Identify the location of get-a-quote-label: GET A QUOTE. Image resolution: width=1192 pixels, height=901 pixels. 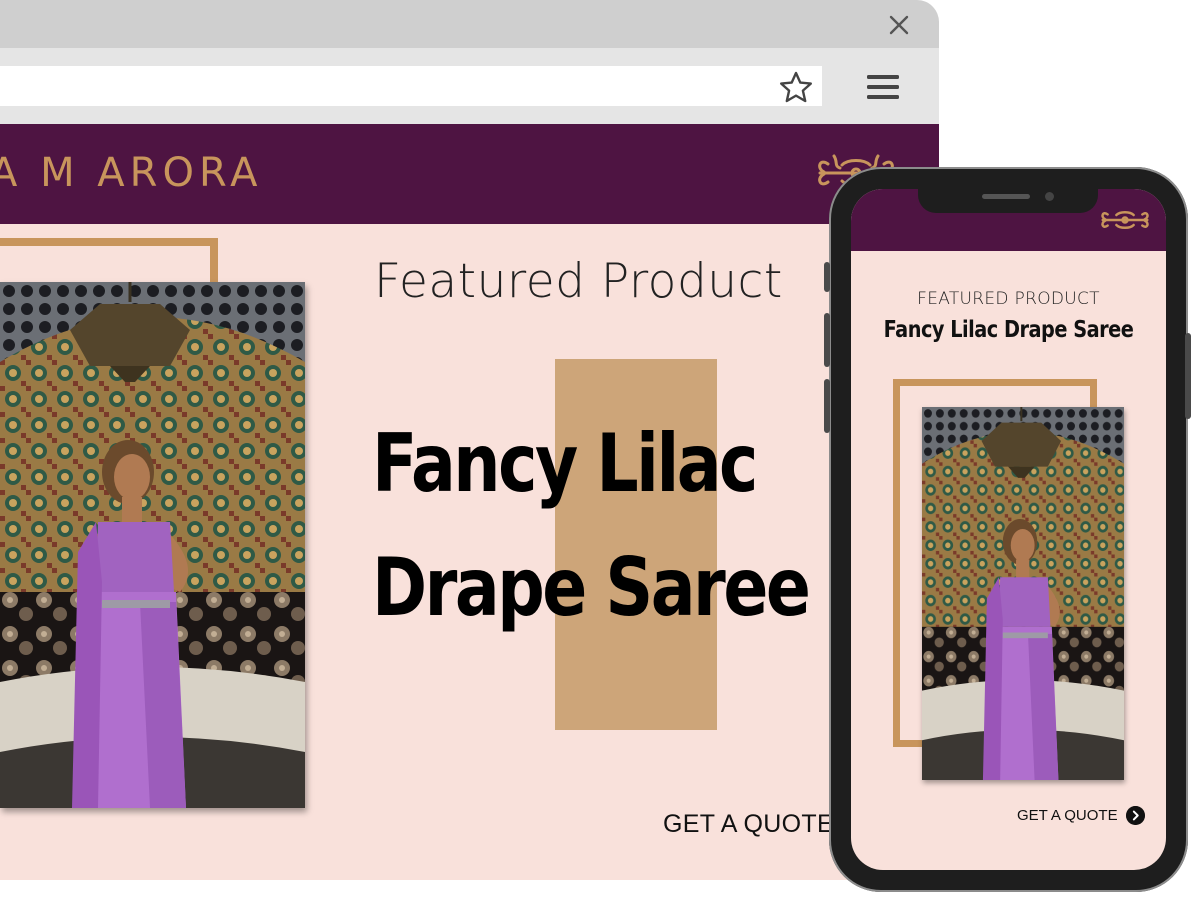
(748, 823).